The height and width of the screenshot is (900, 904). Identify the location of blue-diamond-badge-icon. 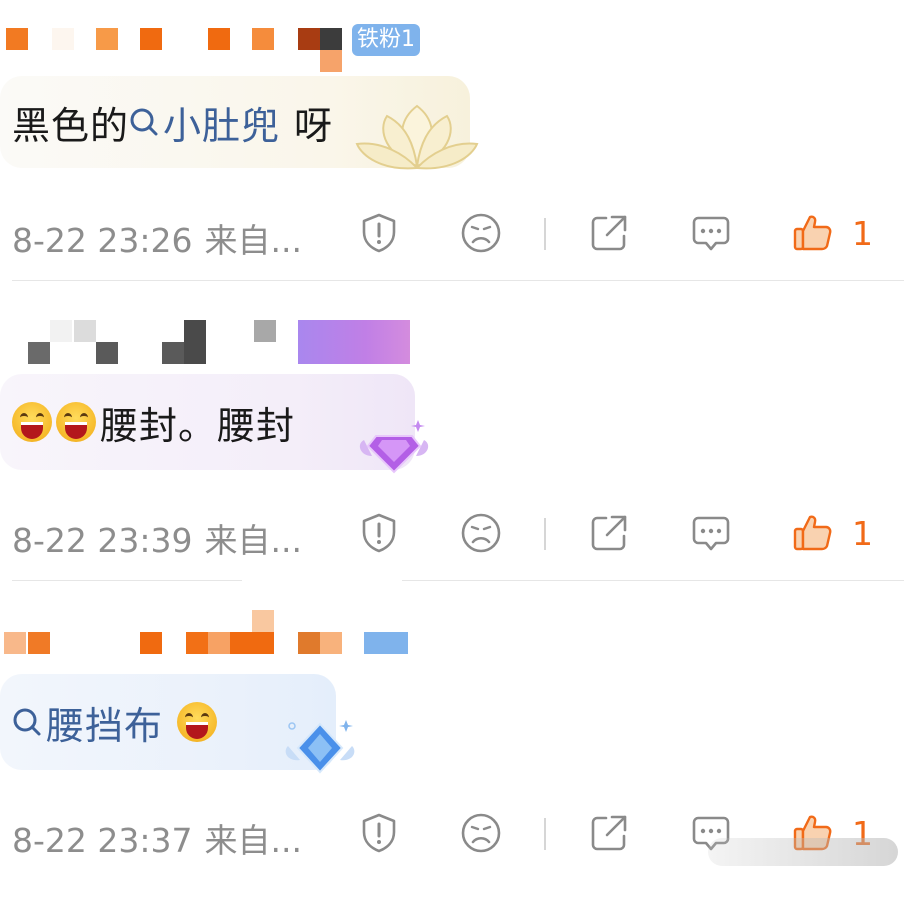
(320, 747).